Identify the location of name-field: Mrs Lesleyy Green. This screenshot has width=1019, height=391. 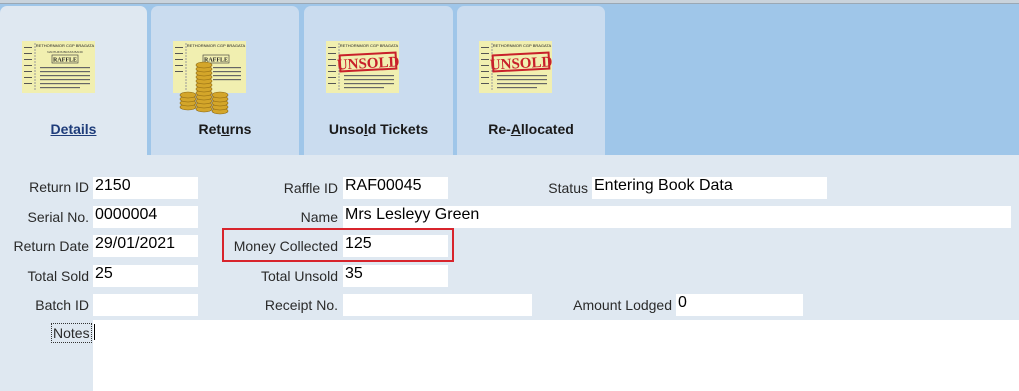
(677, 217).